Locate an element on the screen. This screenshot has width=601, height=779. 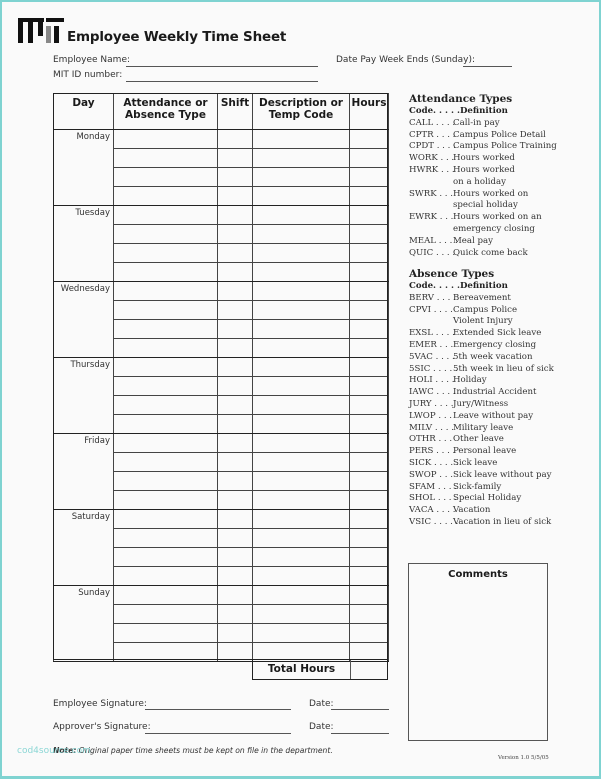
date-pay-week-field is located at coordinates (487, 66).